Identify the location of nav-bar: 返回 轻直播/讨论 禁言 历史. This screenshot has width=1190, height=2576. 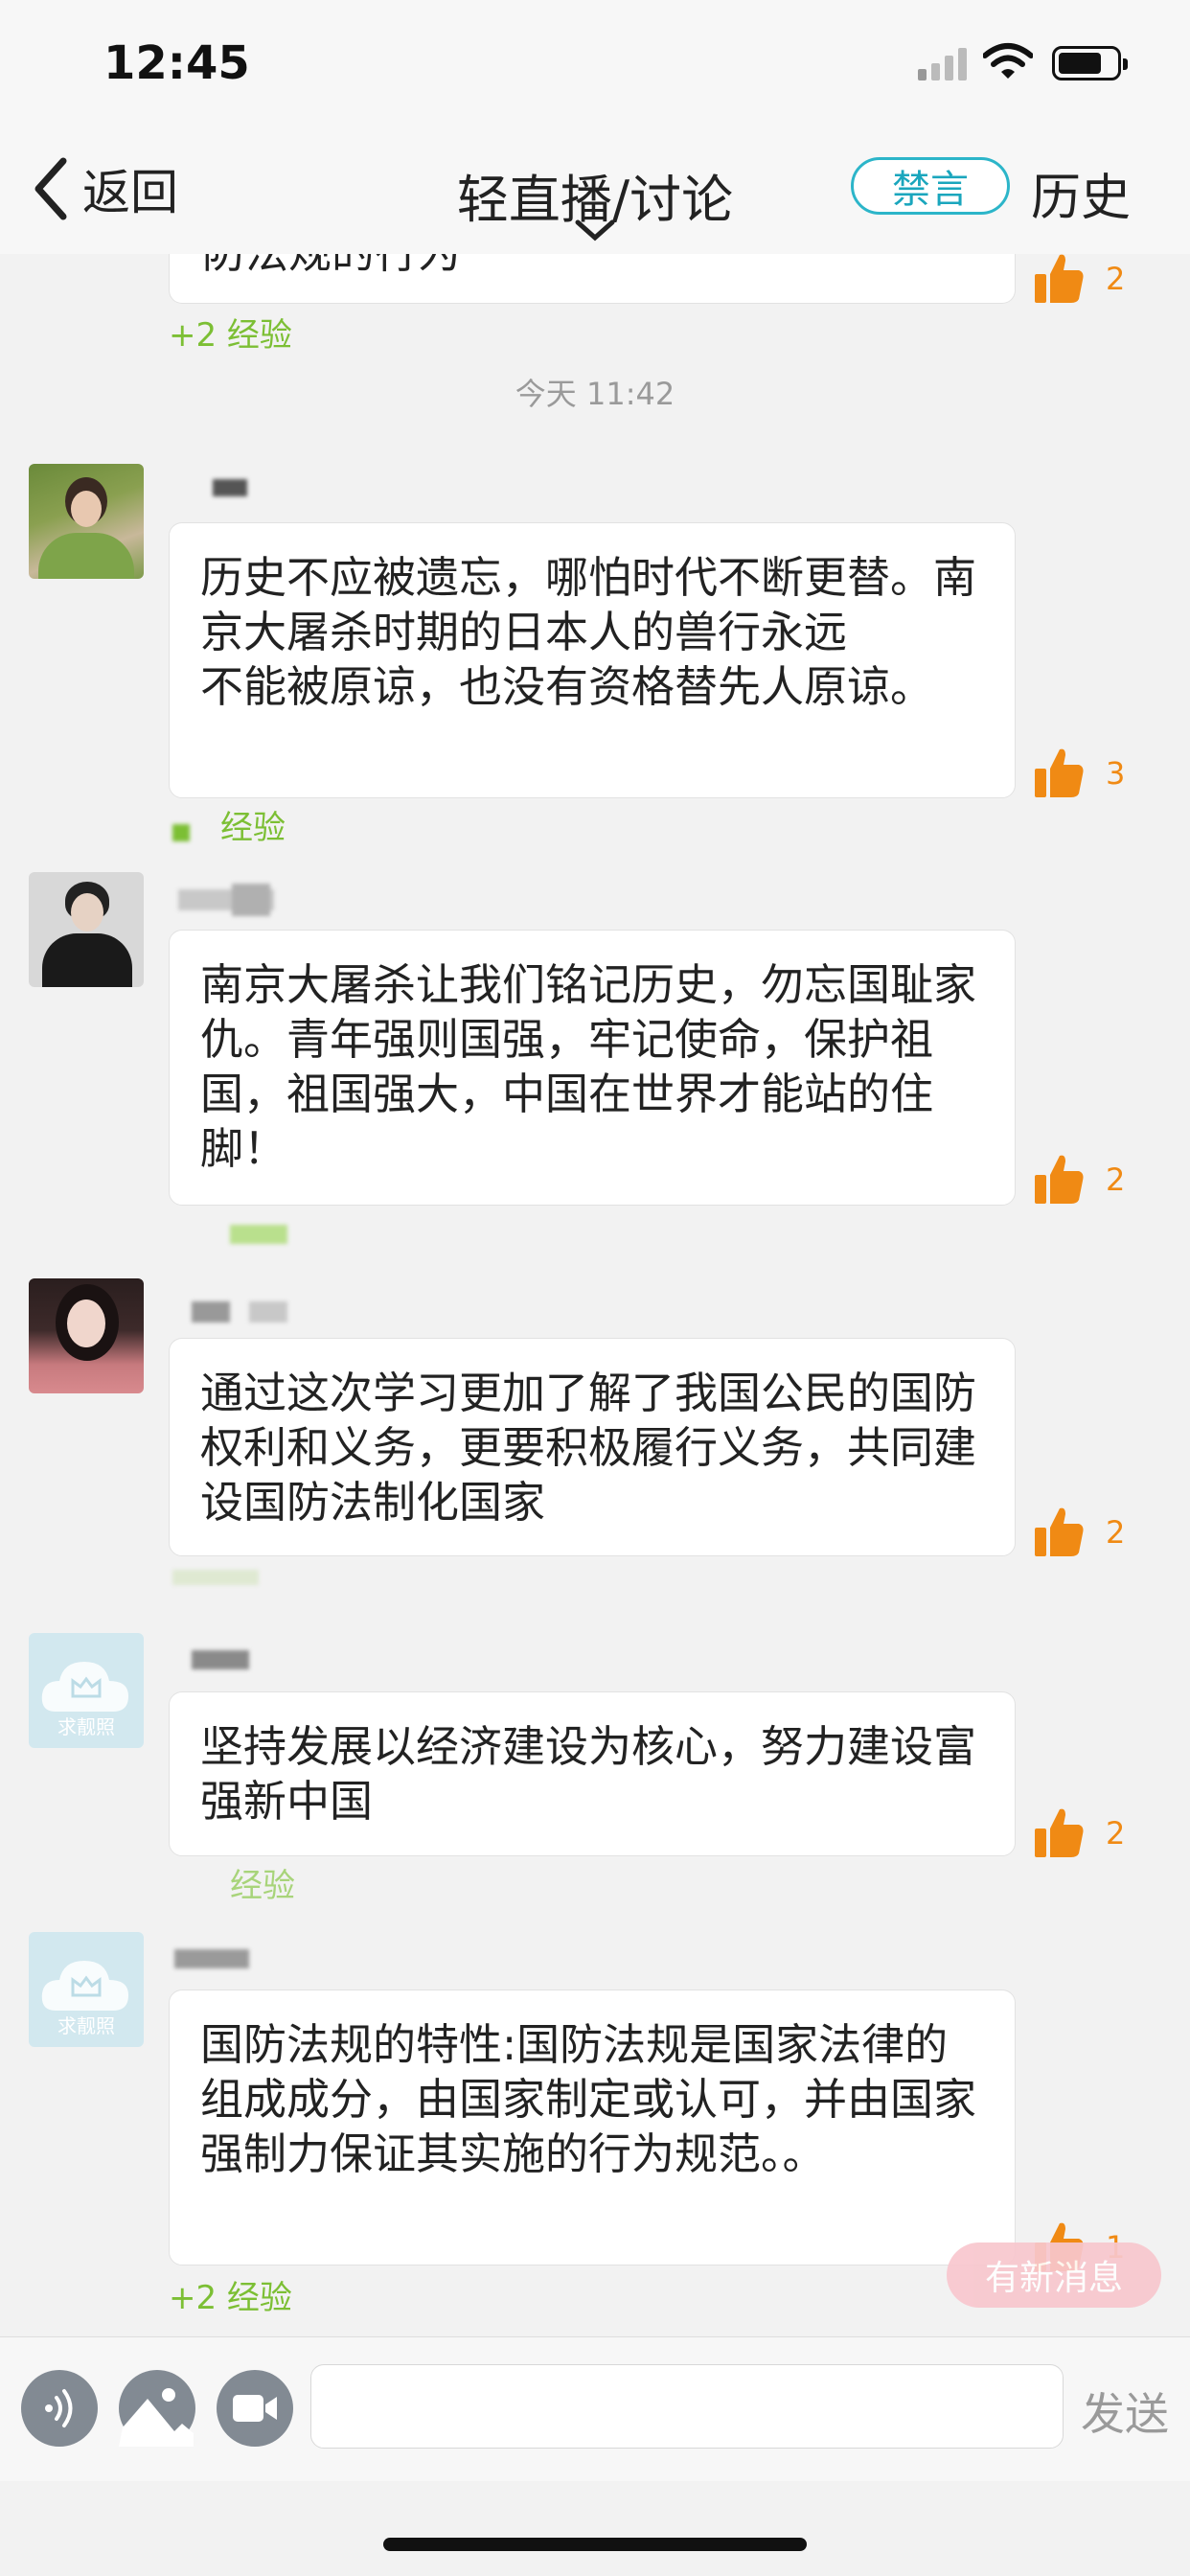
(595, 194).